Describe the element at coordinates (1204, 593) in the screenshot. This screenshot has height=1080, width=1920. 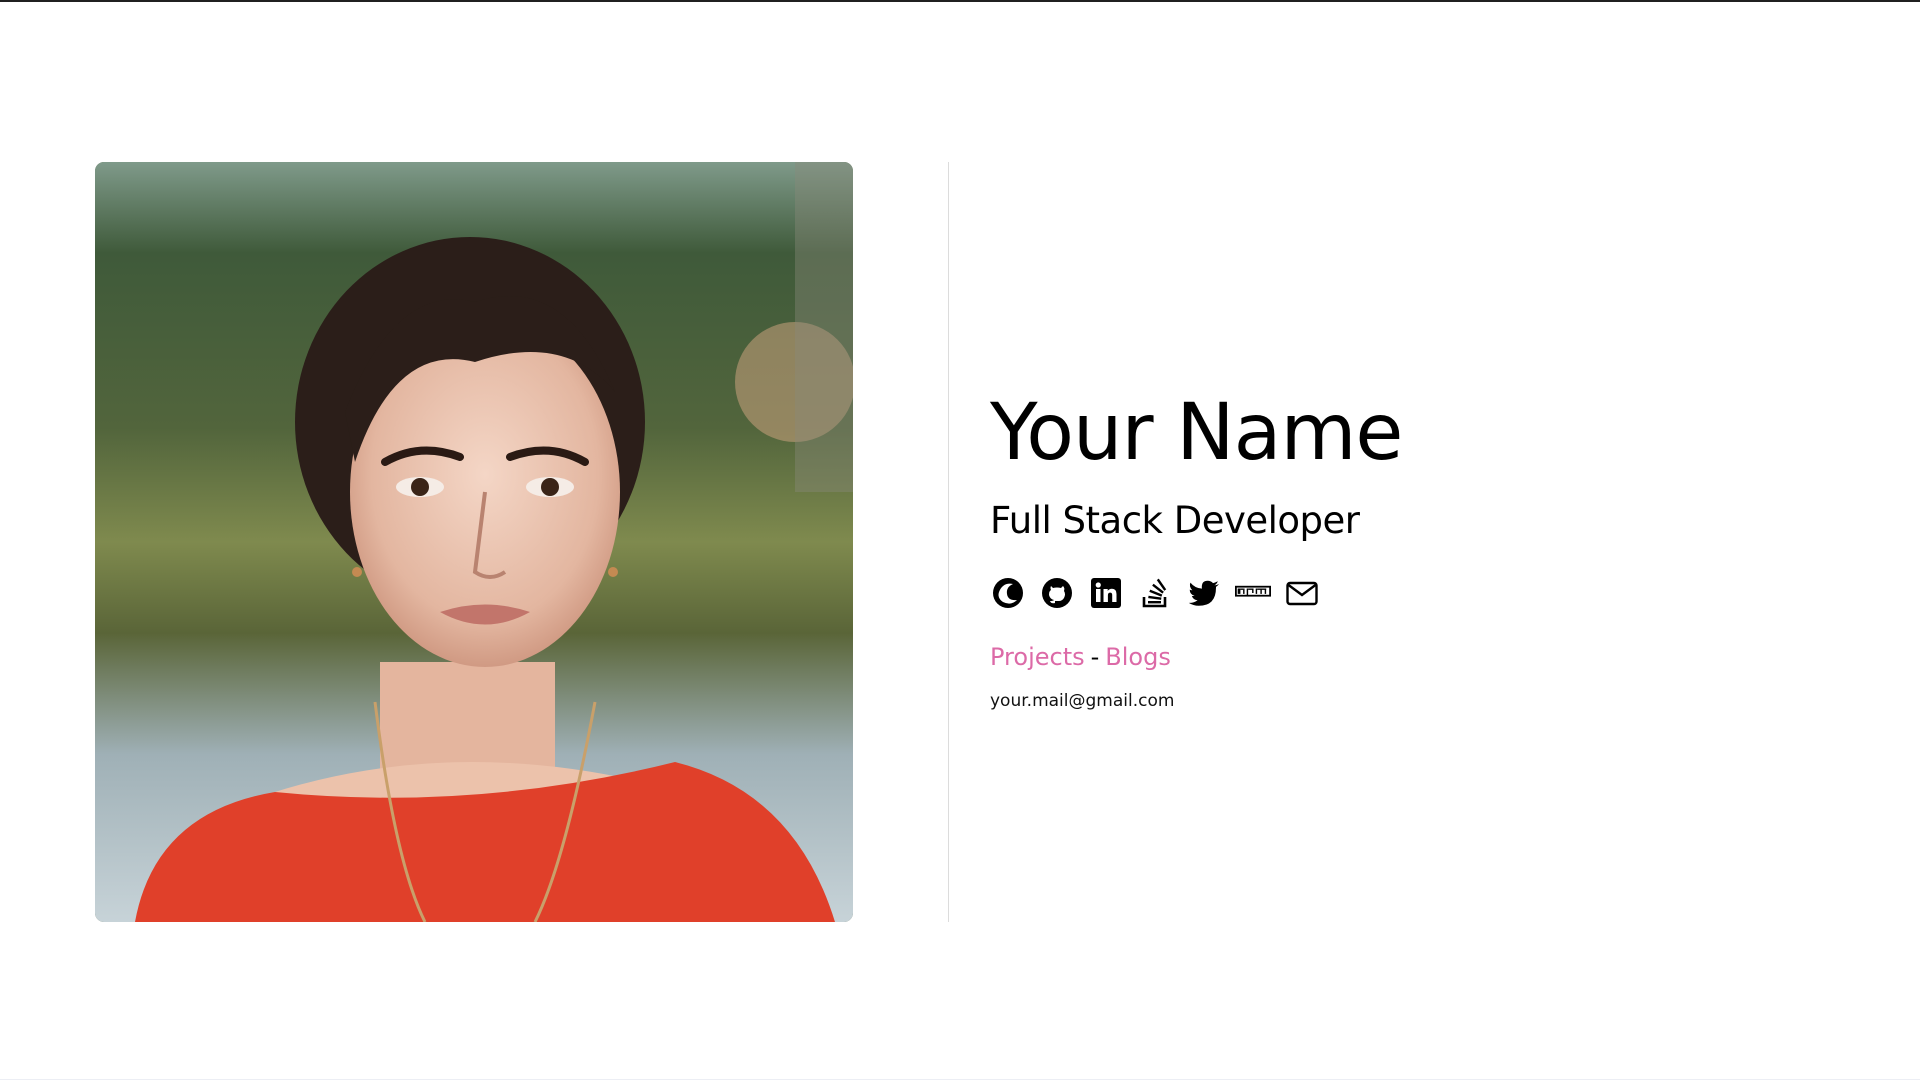
I see `twitter-icon` at that location.